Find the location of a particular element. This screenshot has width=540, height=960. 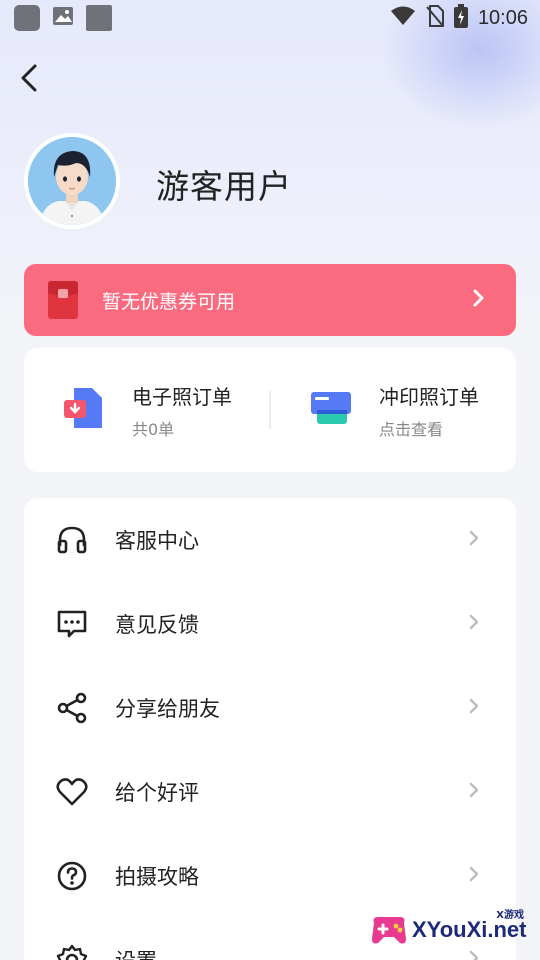

red-envelope-icon is located at coordinates (63, 300).